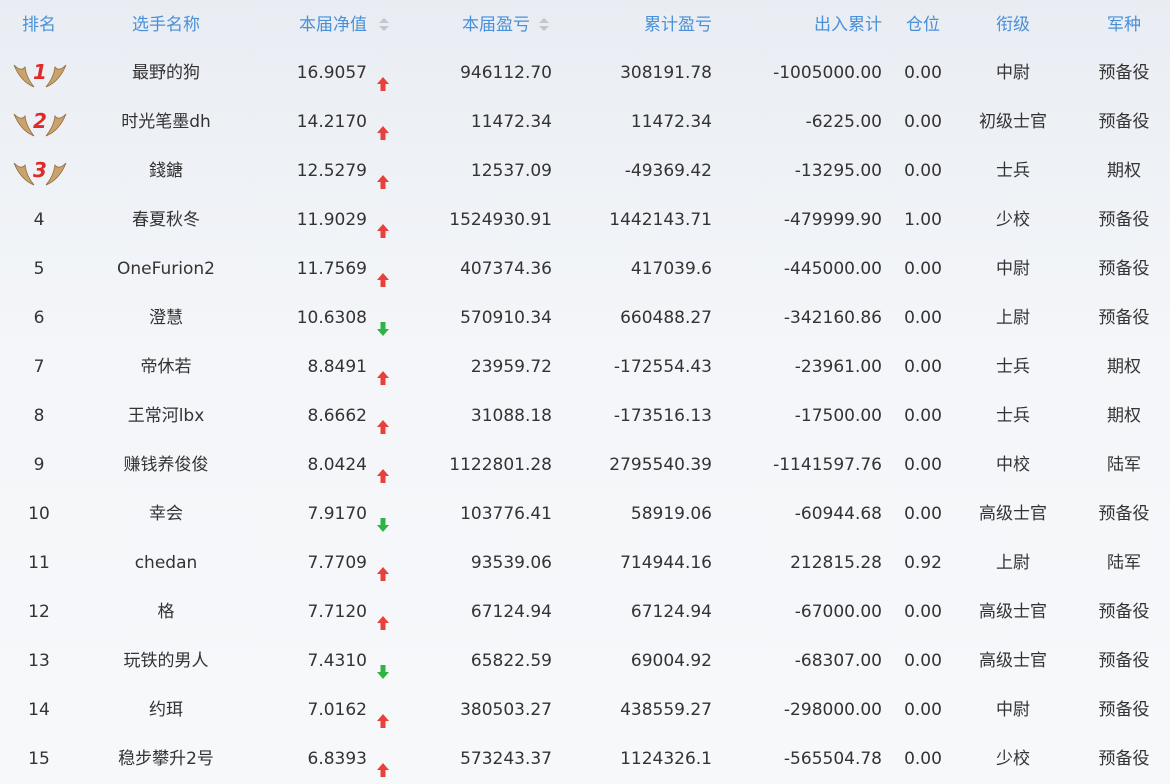 This screenshot has width=1170, height=784. What do you see at coordinates (506, 269) in the screenshot?
I see `pnl-cell: 407374.36` at bounding box center [506, 269].